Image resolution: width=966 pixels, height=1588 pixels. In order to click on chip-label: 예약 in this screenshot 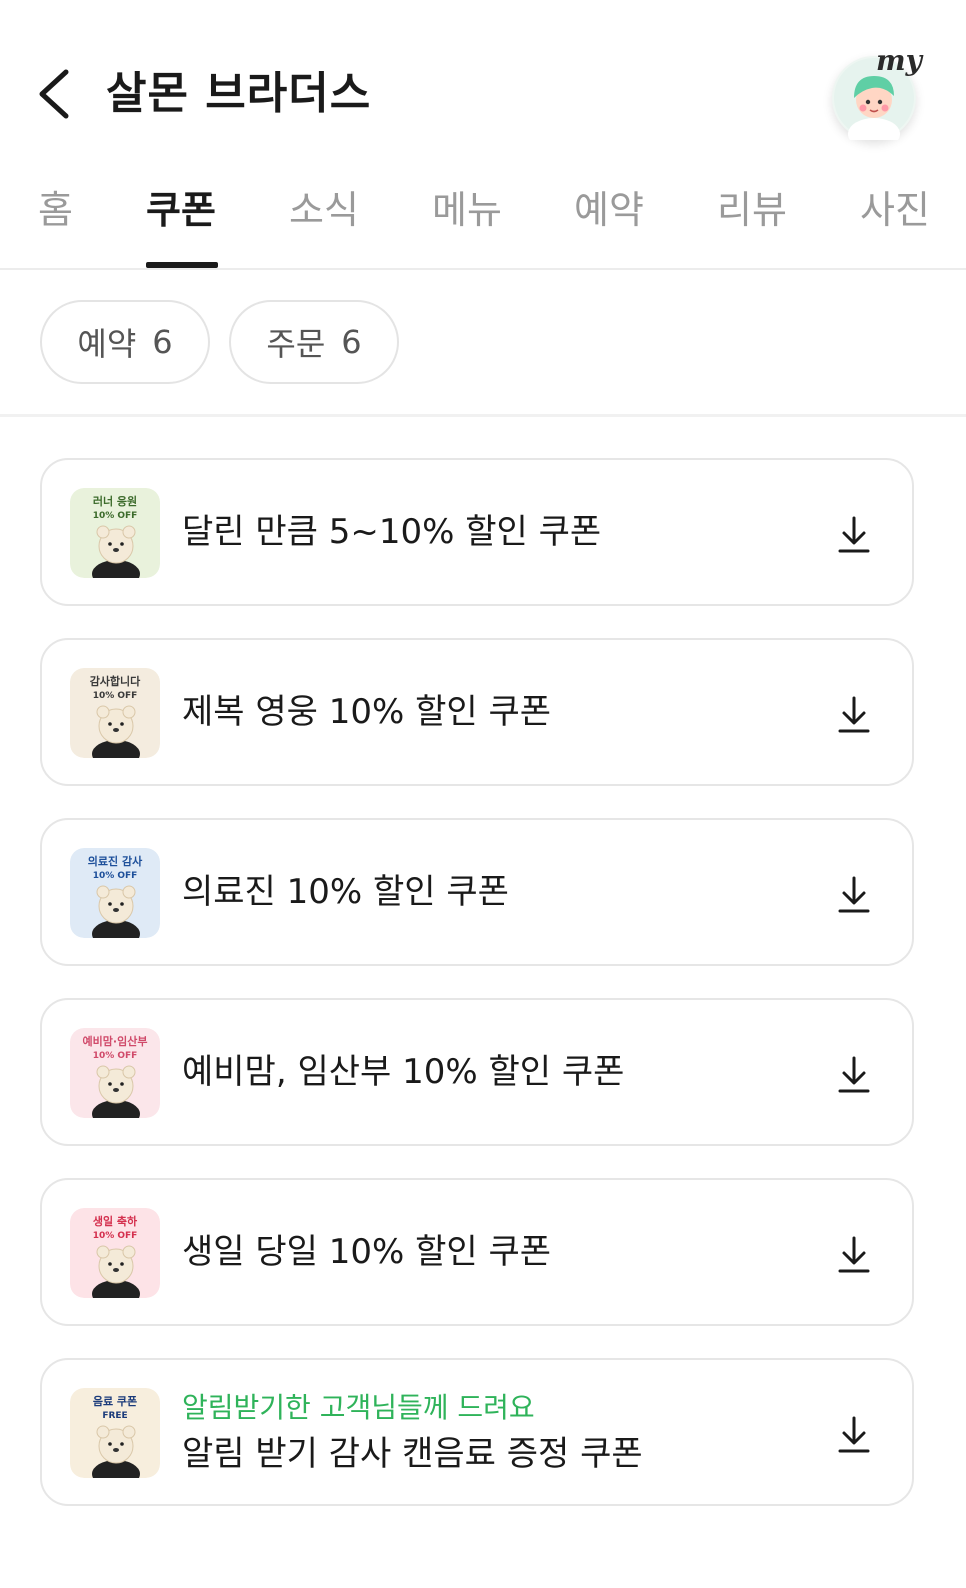, I will do `click(107, 344)`.